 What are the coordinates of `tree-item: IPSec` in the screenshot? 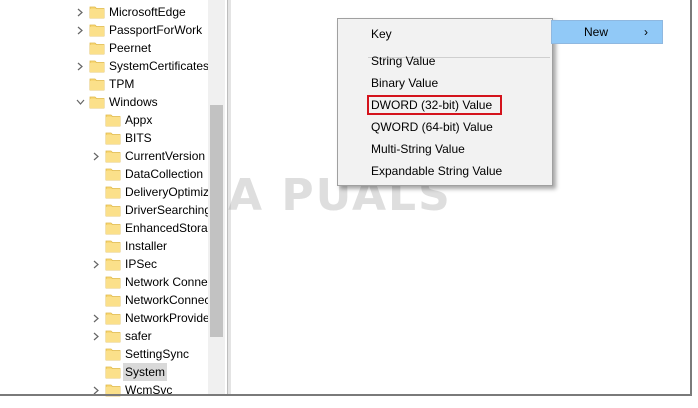 It's located at (104, 264).